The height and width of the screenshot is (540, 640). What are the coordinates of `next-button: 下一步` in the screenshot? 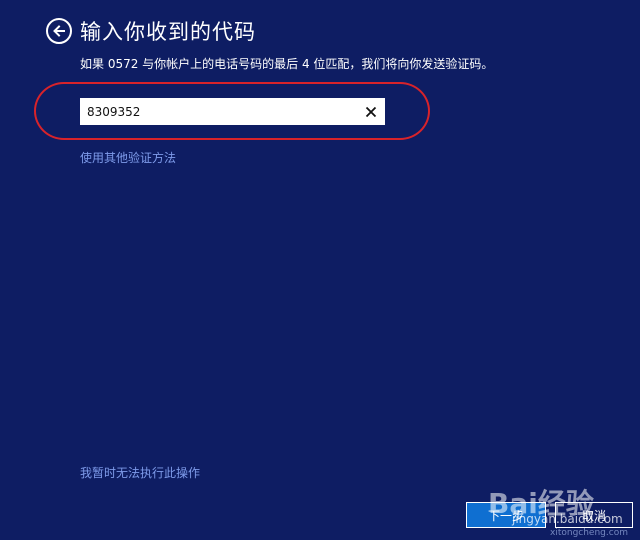 It's located at (506, 515).